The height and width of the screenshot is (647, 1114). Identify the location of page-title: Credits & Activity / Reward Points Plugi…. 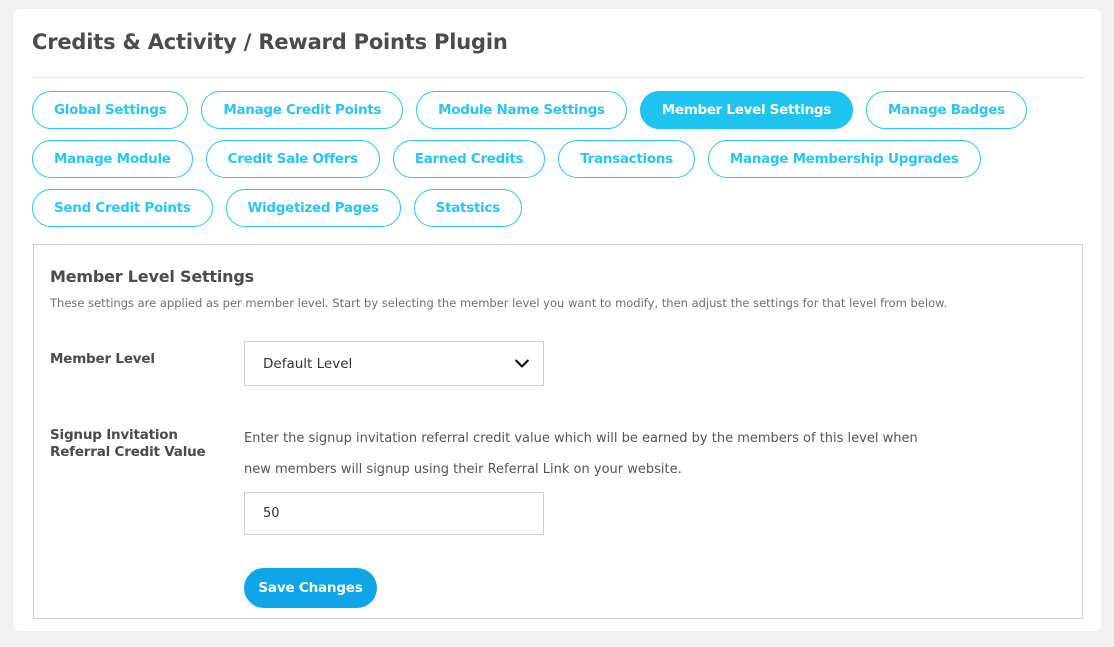
(270, 42).